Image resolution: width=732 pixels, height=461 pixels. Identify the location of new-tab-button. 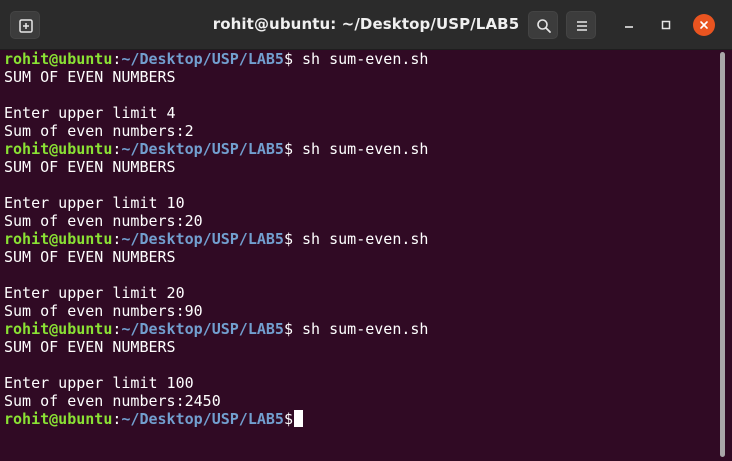
(25, 25).